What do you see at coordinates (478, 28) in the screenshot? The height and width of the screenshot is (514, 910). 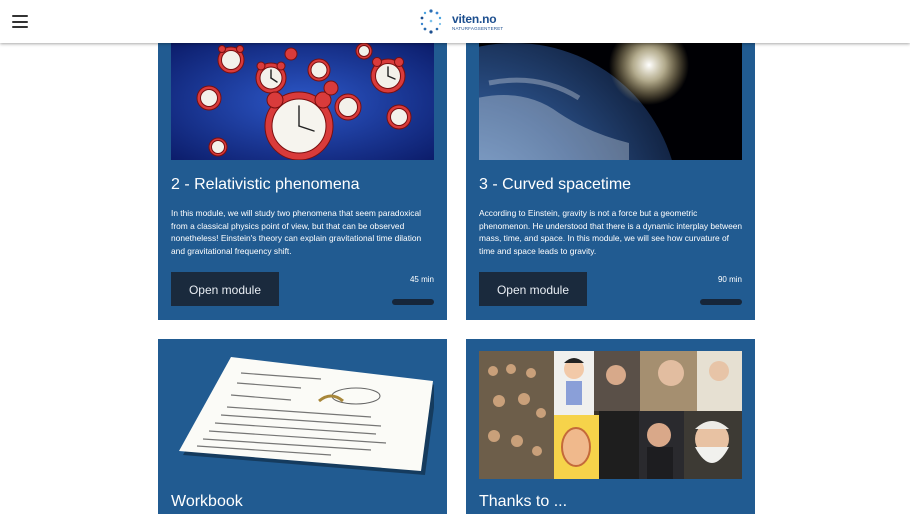 I see `logo-subtitle: NATURFAGSENTERET` at bounding box center [478, 28].